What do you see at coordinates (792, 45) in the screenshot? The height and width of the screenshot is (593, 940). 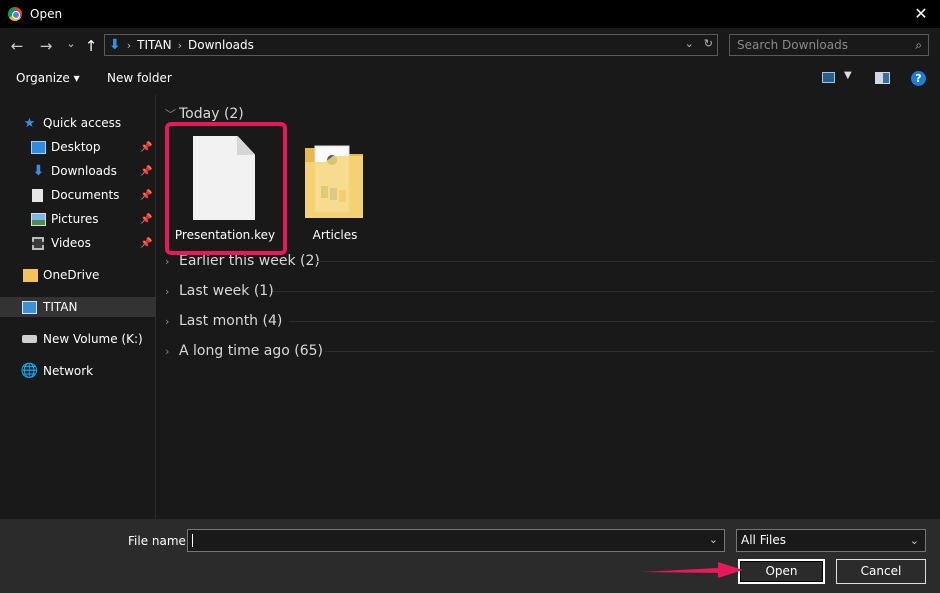 I see `search-placeholder: Search Downloads` at bounding box center [792, 45].